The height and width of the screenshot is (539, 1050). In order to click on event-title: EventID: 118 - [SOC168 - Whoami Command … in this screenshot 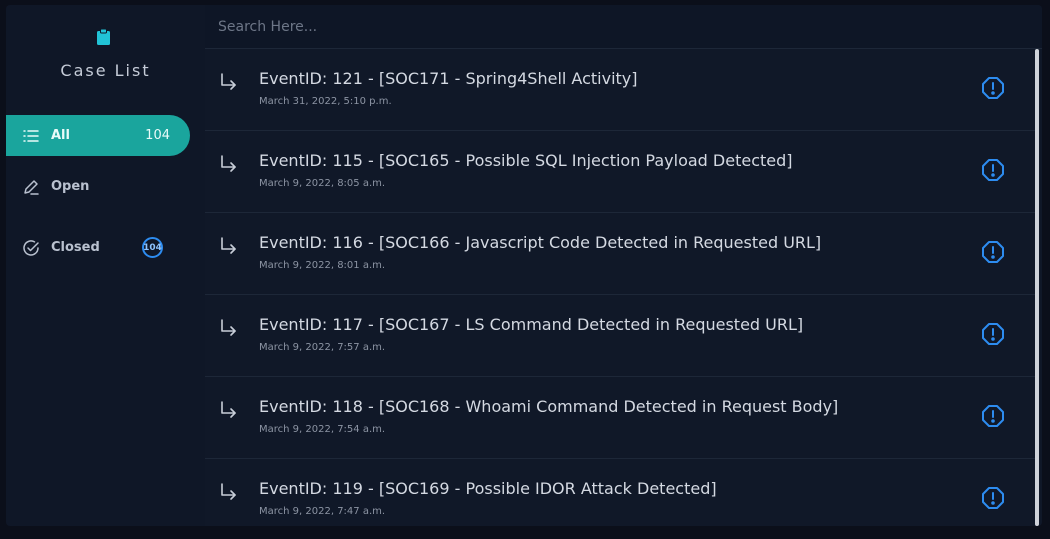, I will do `click(549, 406)`.